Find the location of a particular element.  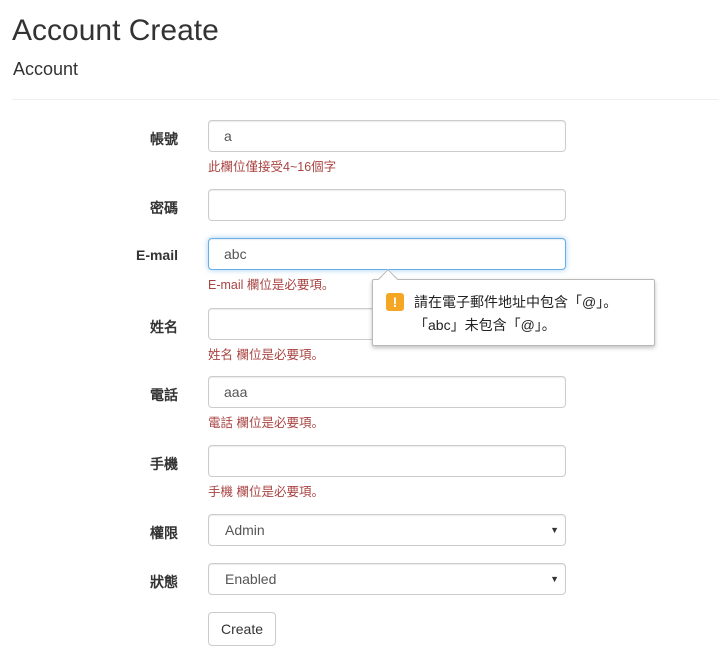

password-label: 密碼 is located at coordinates (164, 208).